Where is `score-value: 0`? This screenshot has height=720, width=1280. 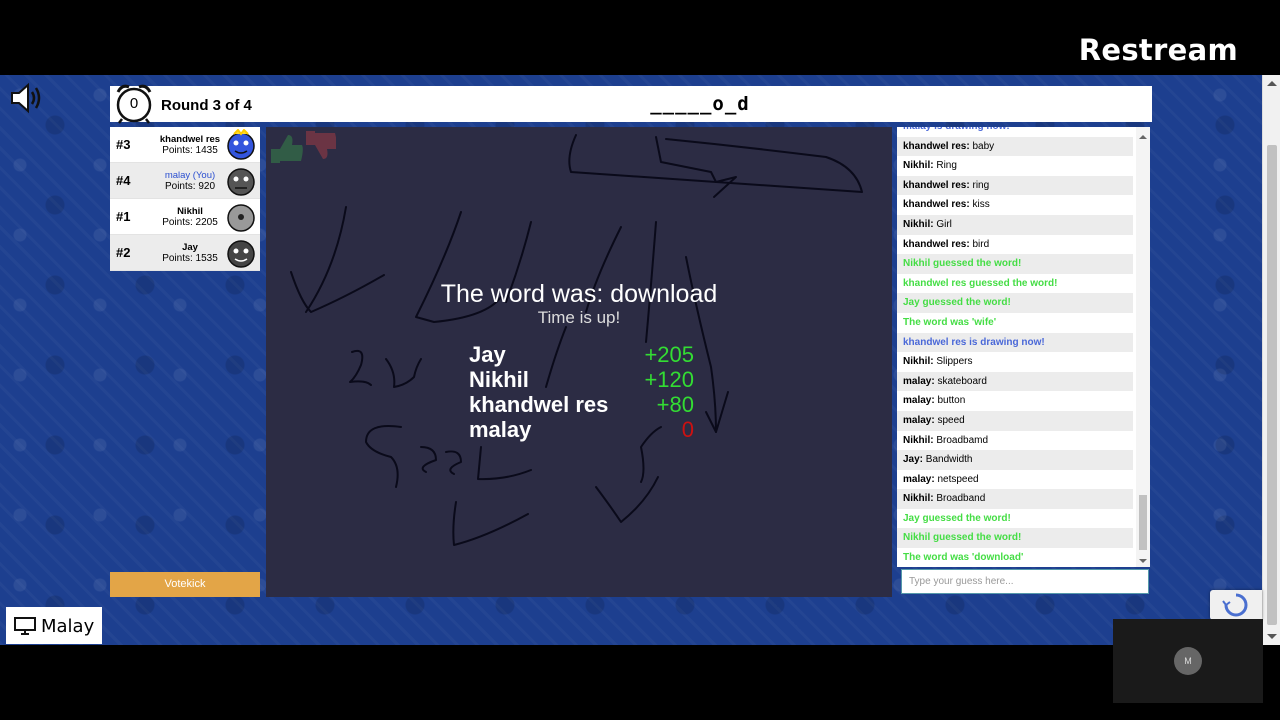
score-value: 0 is located at coordinates (687, 429).